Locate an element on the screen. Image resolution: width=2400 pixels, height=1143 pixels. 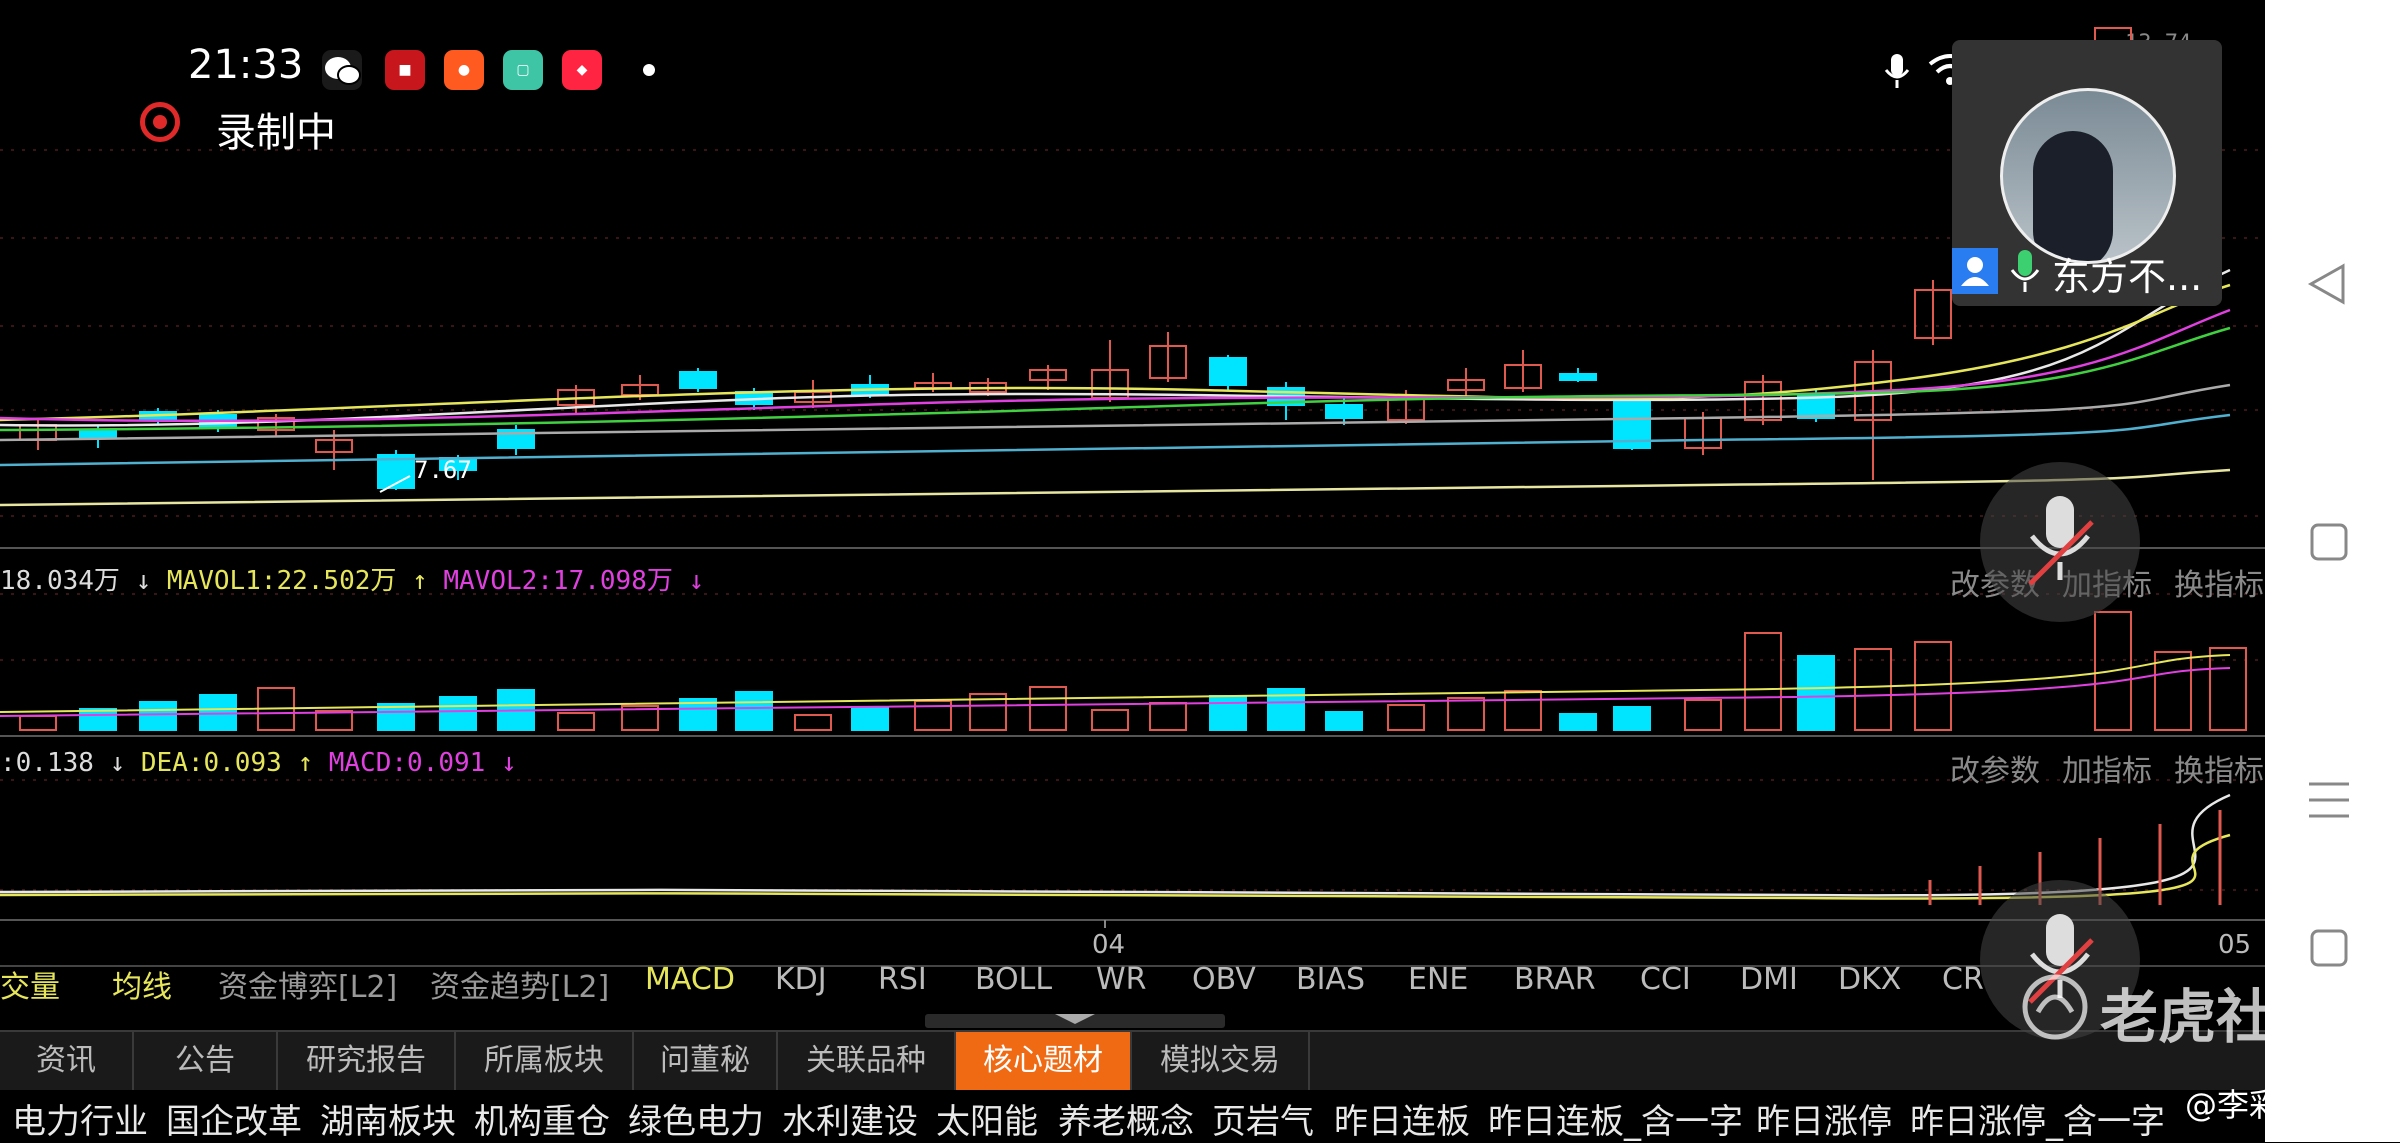
back-icon is located at coordinates (2327, 286).